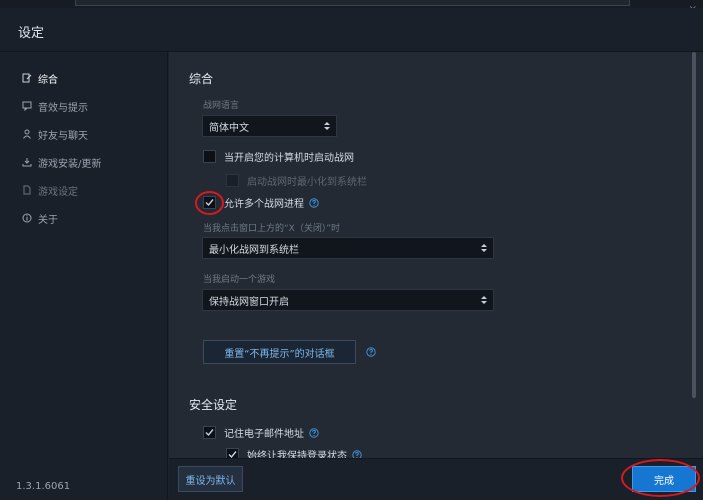 This screenshot has width=703, height=500. I want to click on general-section-title: 综合, so click(201, 79).